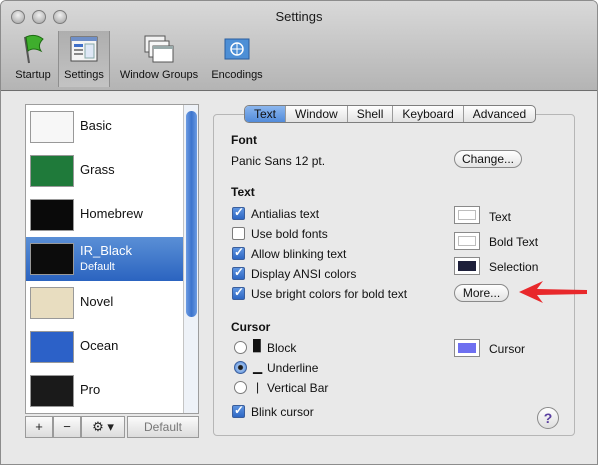 This screenshot has height=465, width=598. What do you see at coordinates (282, 412) in the screenshot?
I see `blink-cursor-label: Blink cursor` at bounding box center [282, 412].